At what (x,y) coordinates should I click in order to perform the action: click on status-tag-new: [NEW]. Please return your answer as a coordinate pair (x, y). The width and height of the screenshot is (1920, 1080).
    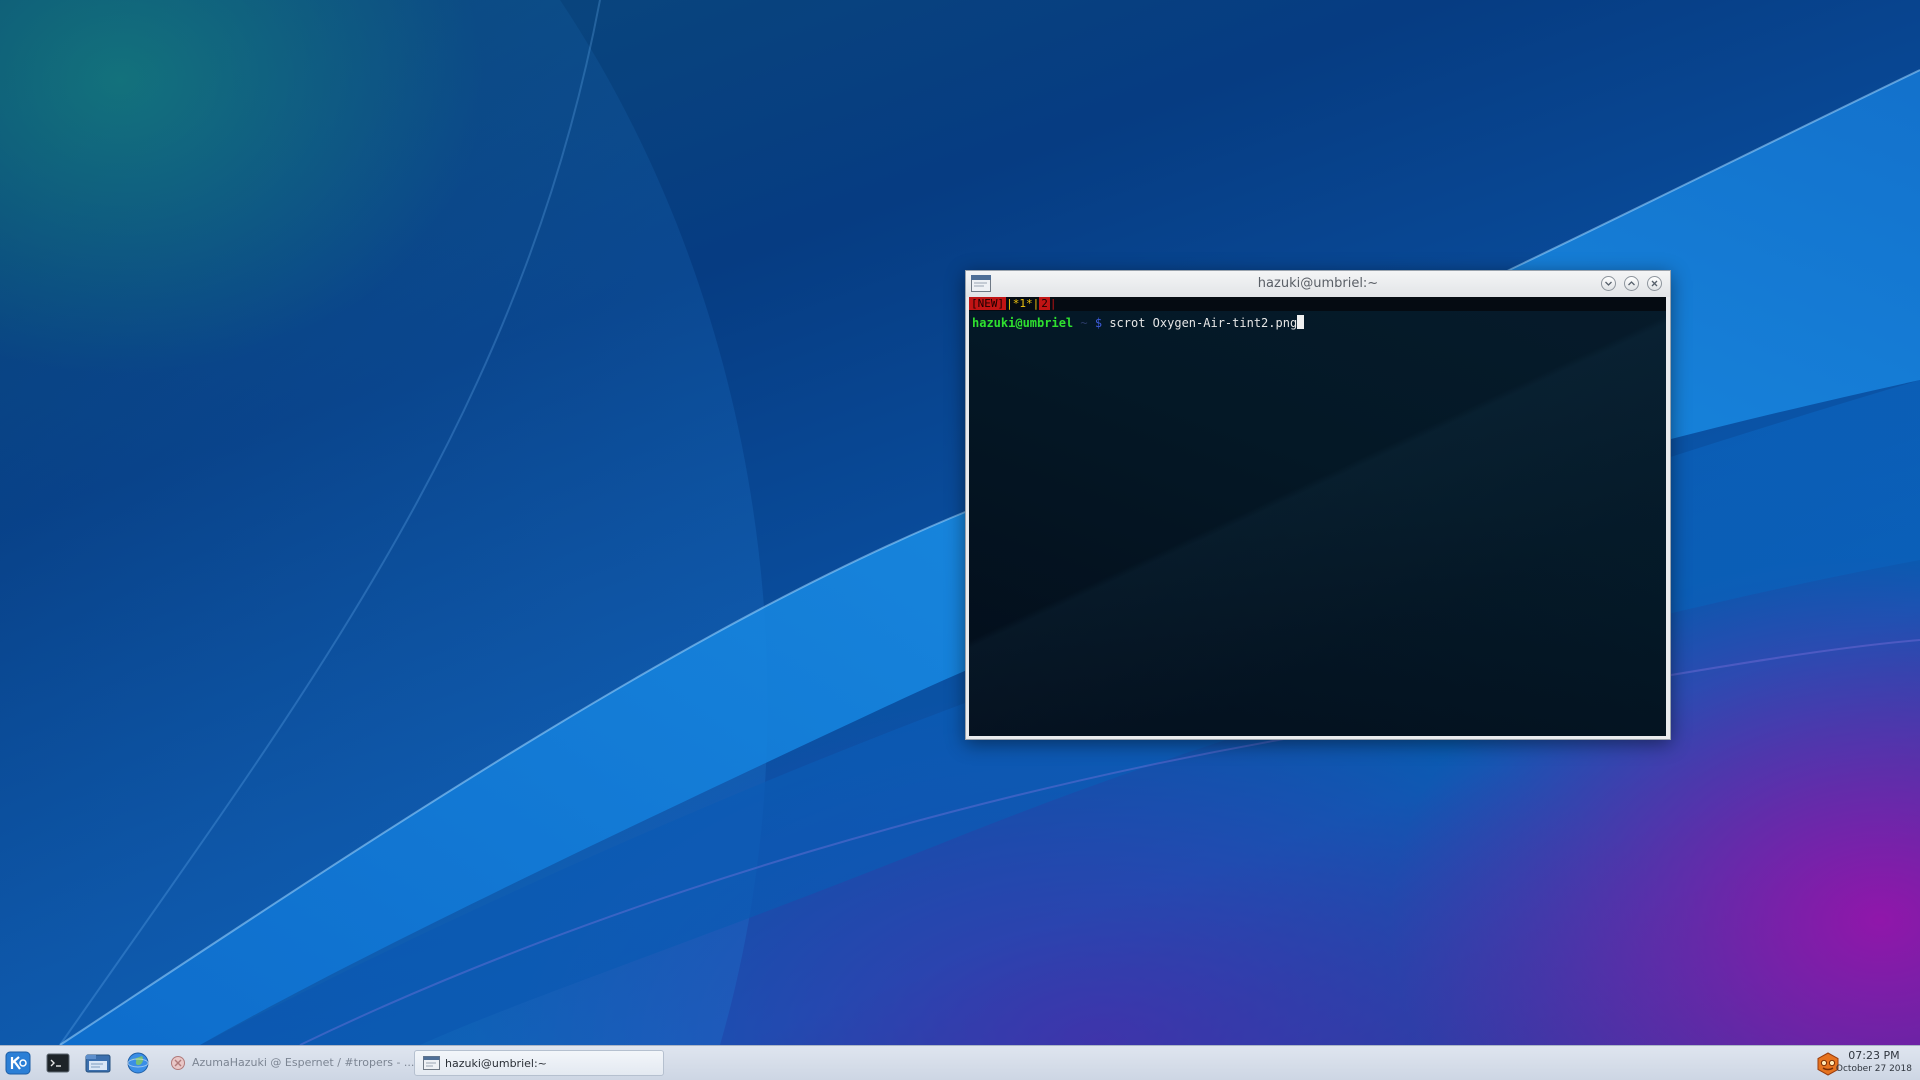
    Looking at the image, I should click on (988, 303).